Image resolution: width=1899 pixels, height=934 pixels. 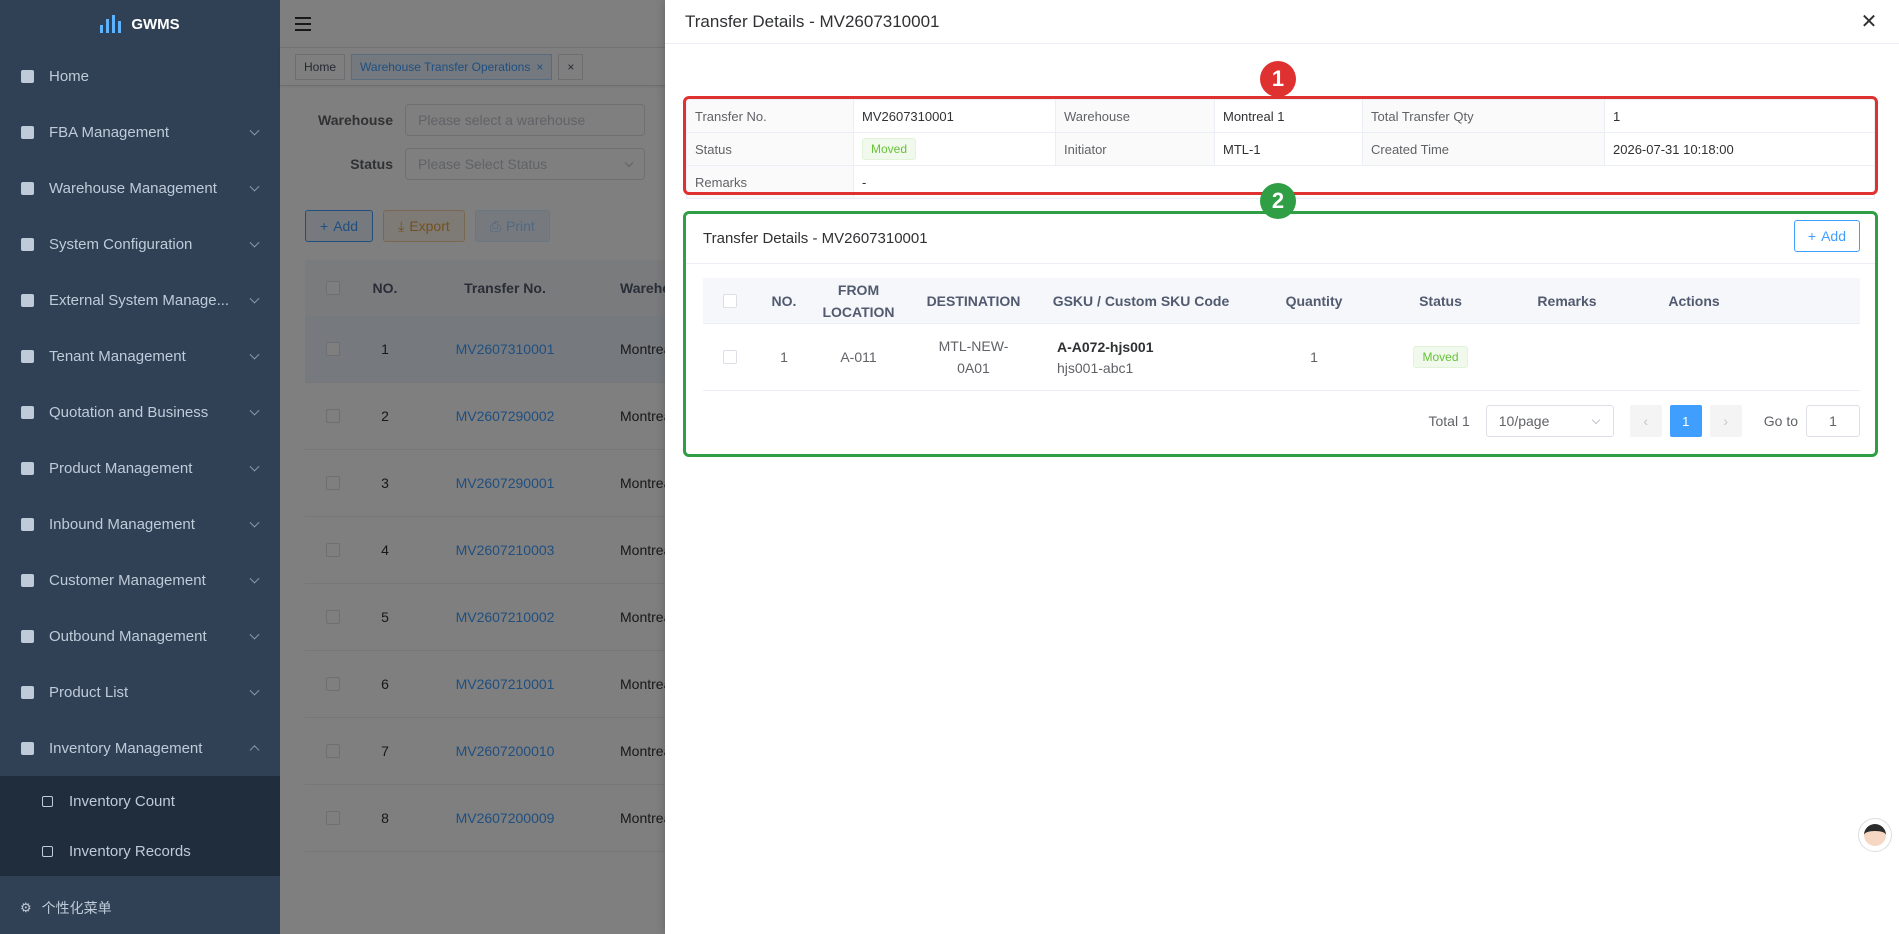 What do you see at coordinates (69, 76) in the screenshot?
I see `sidebar-item-label: Home` at bounding box center [69, 76].